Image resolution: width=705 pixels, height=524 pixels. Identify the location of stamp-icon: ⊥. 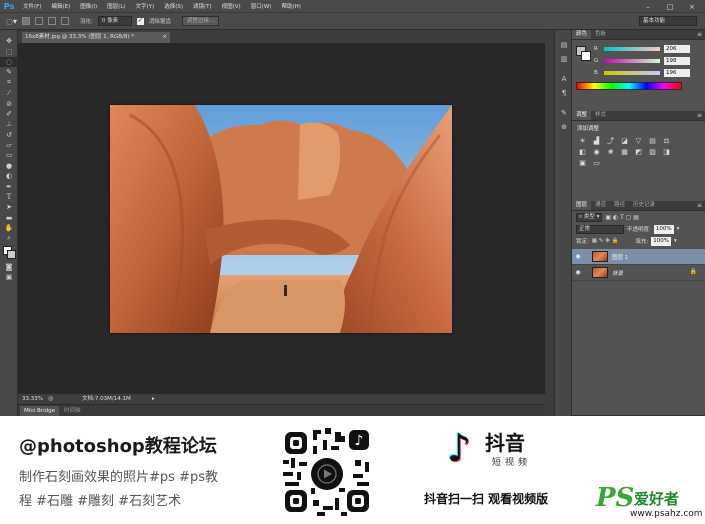
(9, 124).